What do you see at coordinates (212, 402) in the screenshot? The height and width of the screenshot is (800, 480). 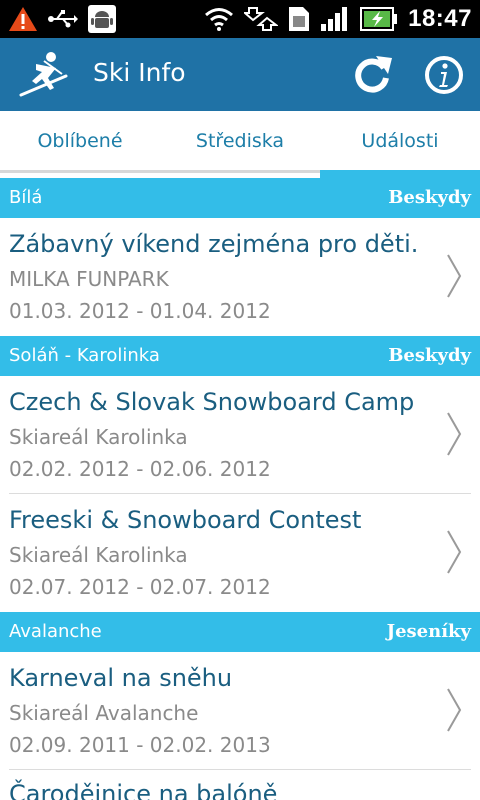 I see `event-title: Czech & Slovak Snowboard Camp` at bounding box center [212, 402].